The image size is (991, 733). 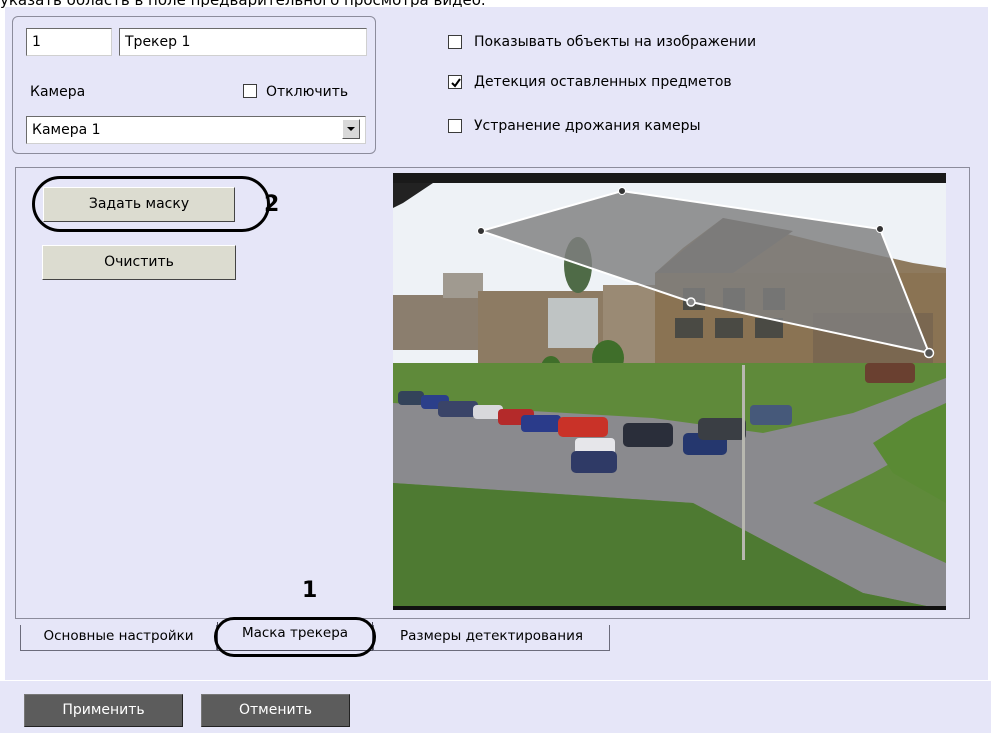 I want to click on camera-select: Камера 1, so click(x=196, y=130).